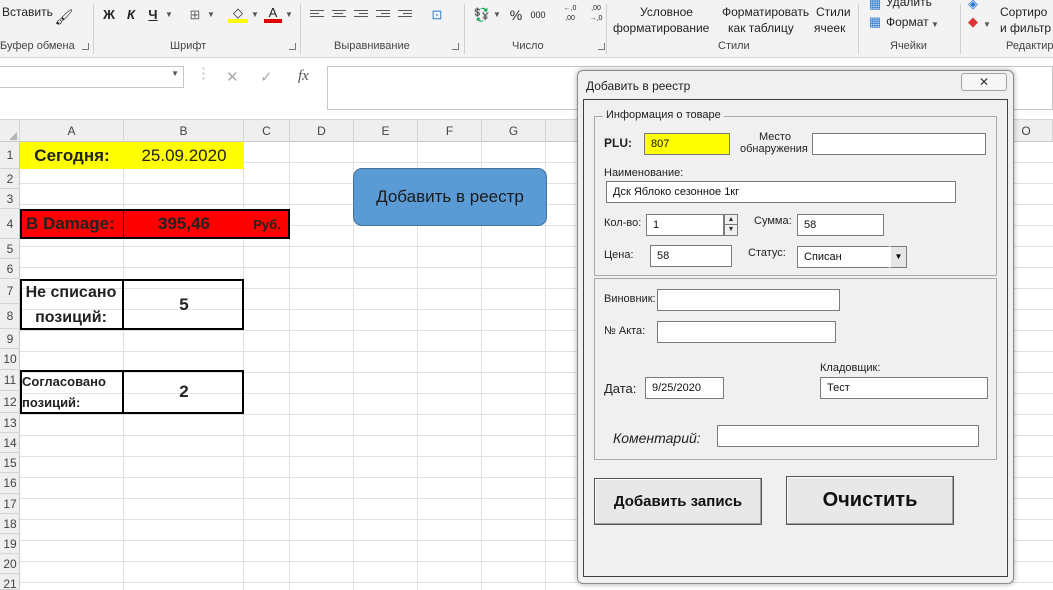  What do you see at coordinates (238, 13) in the screenshot?
I see `fill-color-icon: ◇` at bounding box center [238, 13].